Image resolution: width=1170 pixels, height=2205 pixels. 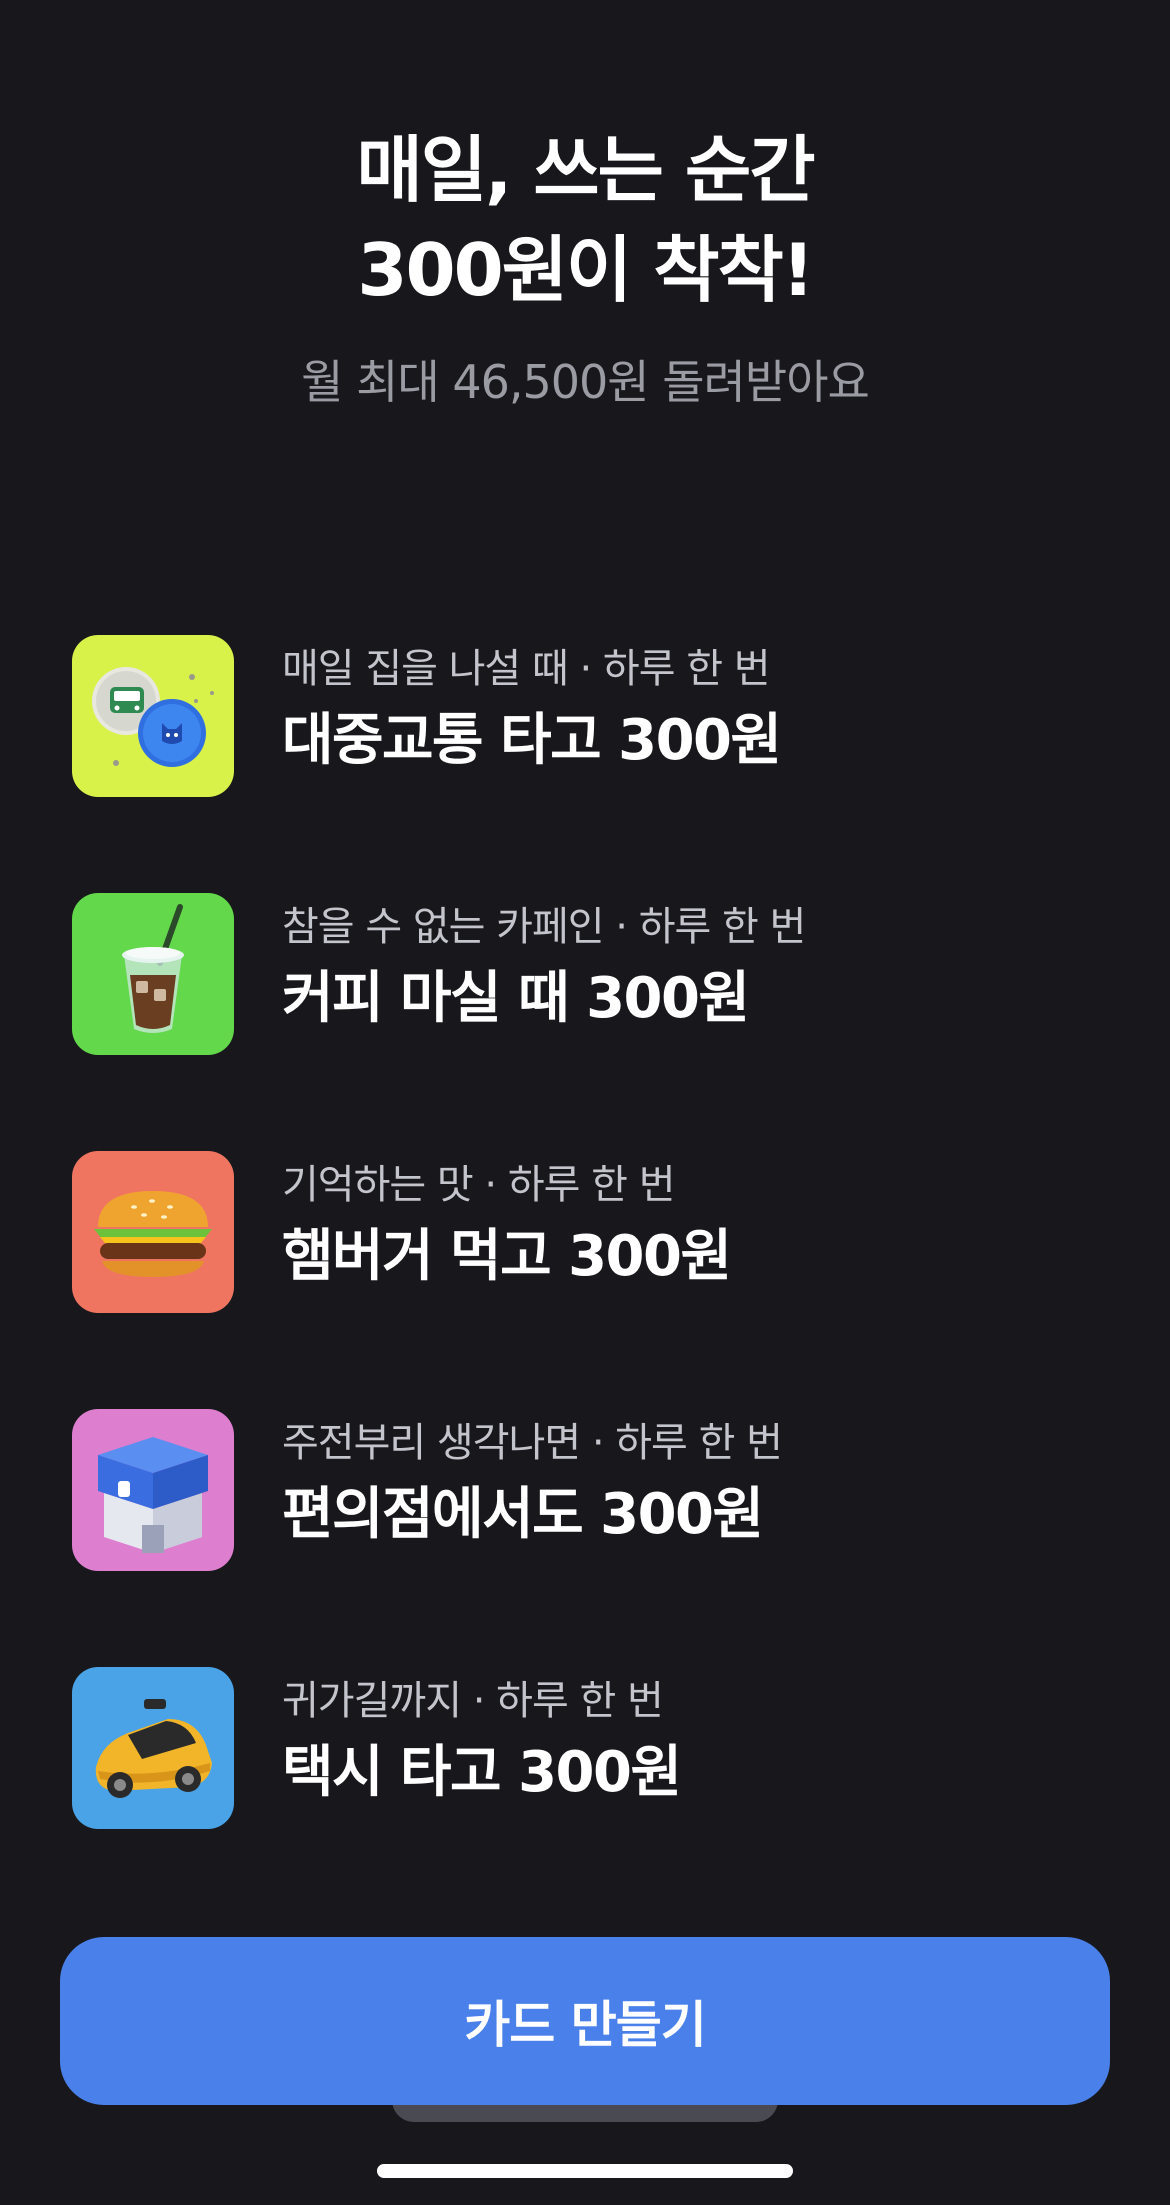 I want to click on benefit-caption: 매일 집을 나설 때 · 하루 한 번, so click(x=526, y=669).